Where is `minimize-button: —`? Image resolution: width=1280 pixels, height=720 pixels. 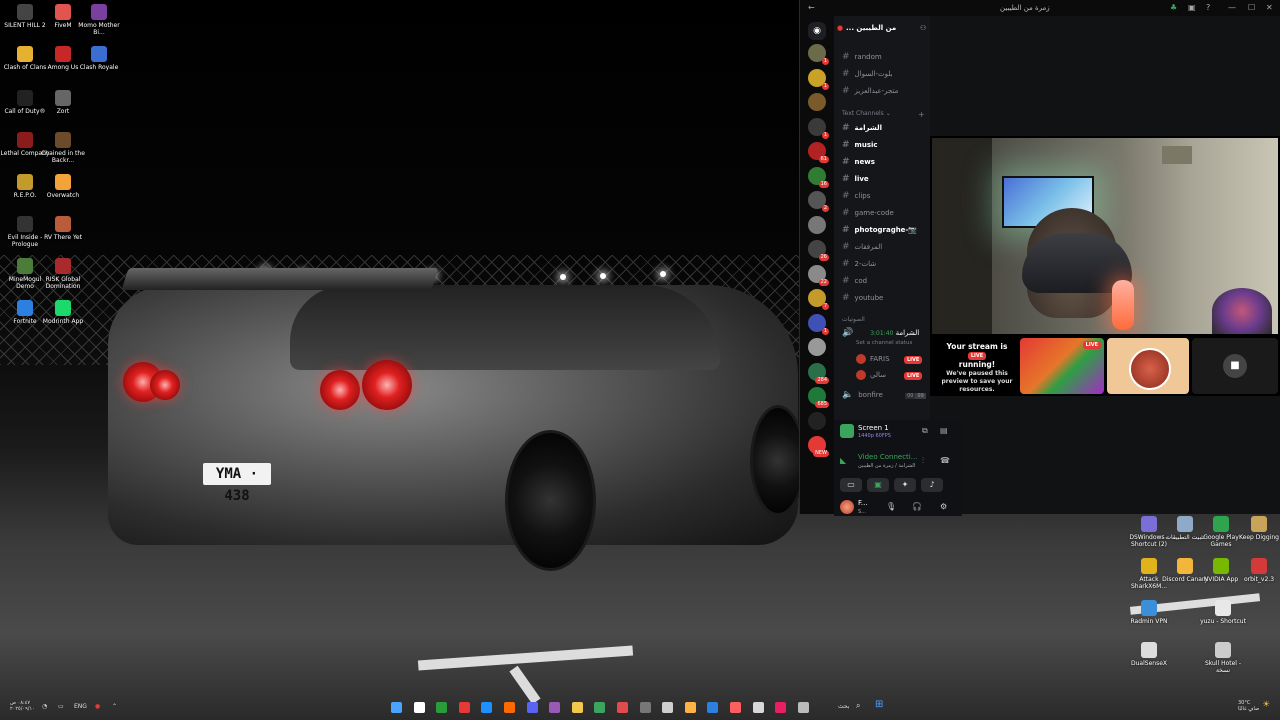 minimize-button: — is located at coordinates (1232, 7).